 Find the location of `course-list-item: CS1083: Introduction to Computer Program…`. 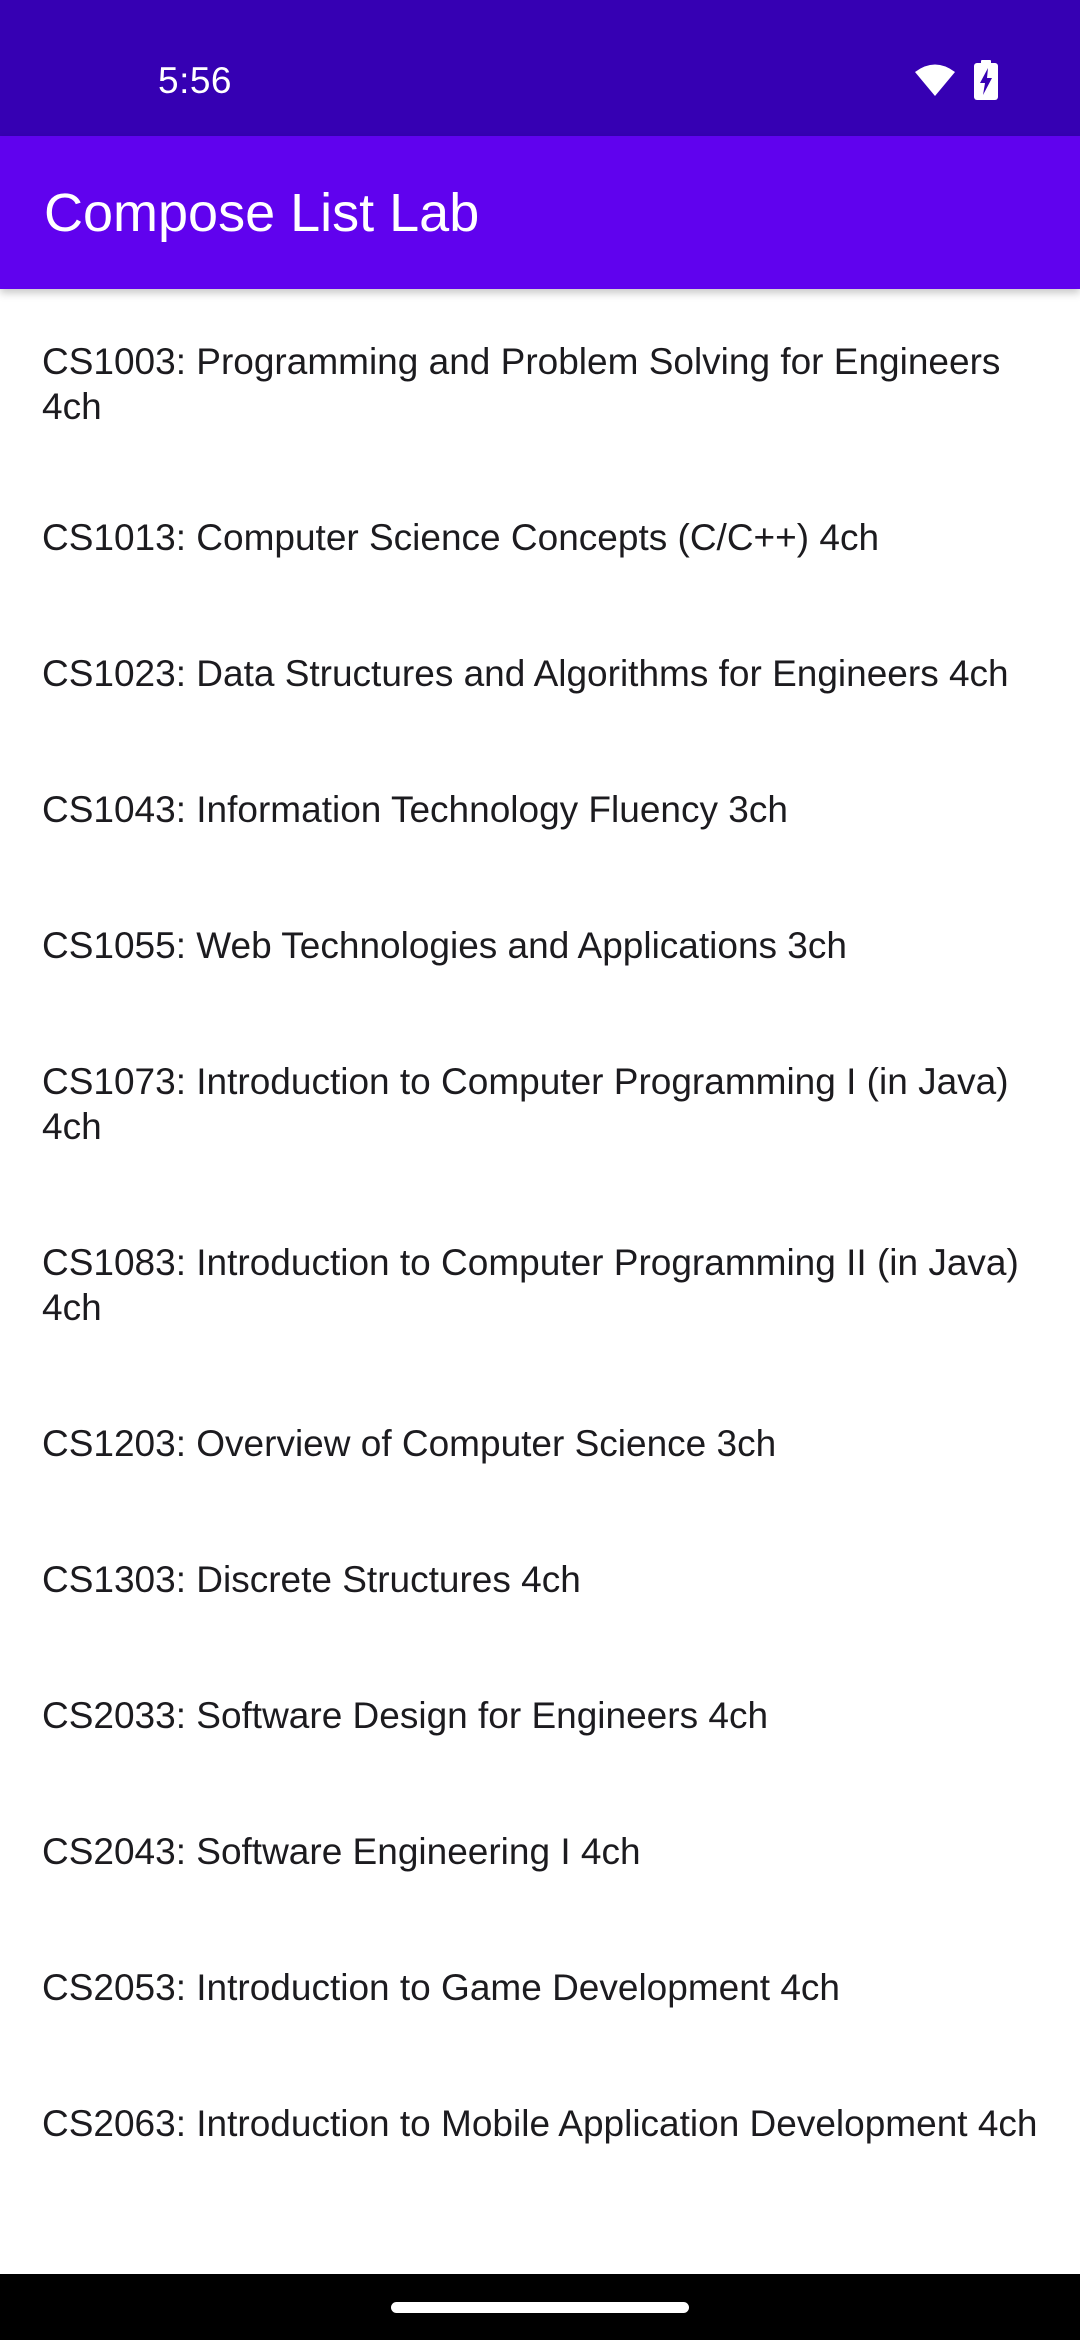

course-list-item: CS1083: Introduction to Computer Program… is located at coordinates (546, 1285).